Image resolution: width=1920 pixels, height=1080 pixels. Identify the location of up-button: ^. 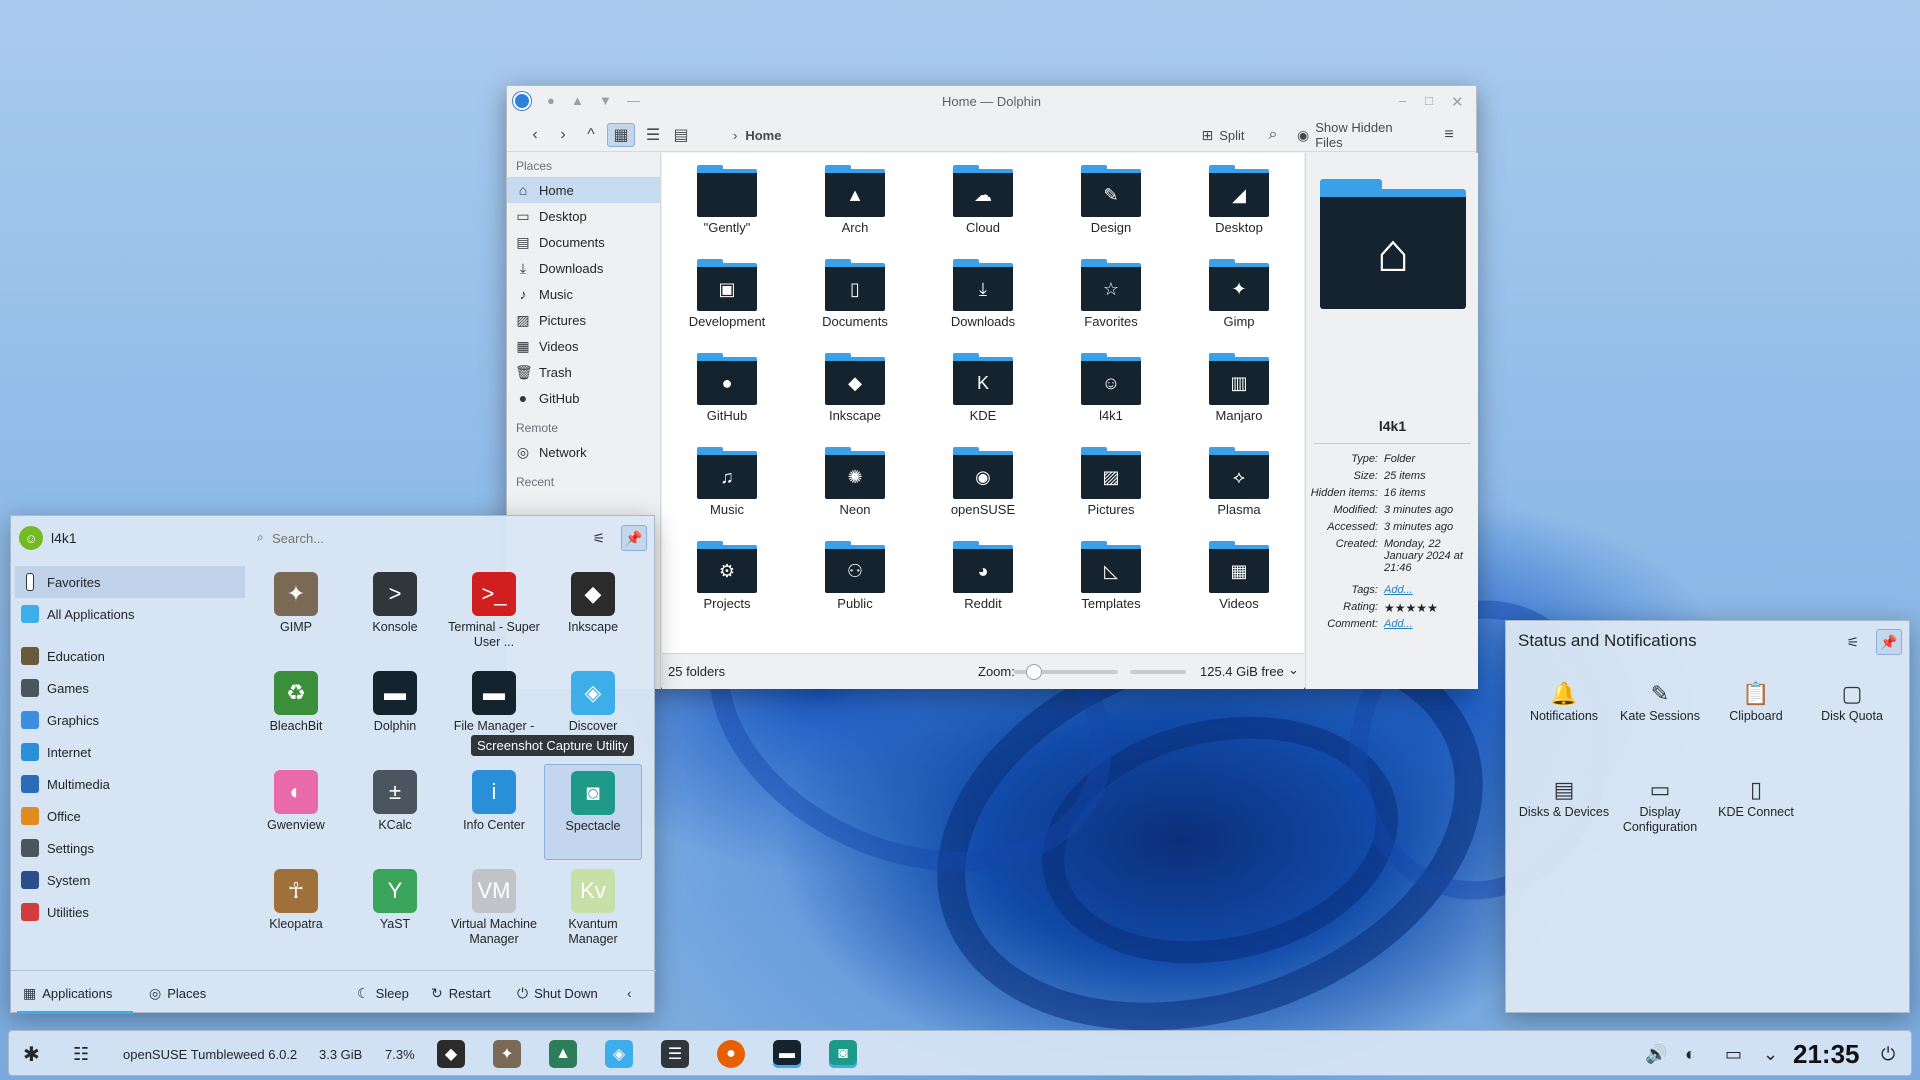
(591, 135).